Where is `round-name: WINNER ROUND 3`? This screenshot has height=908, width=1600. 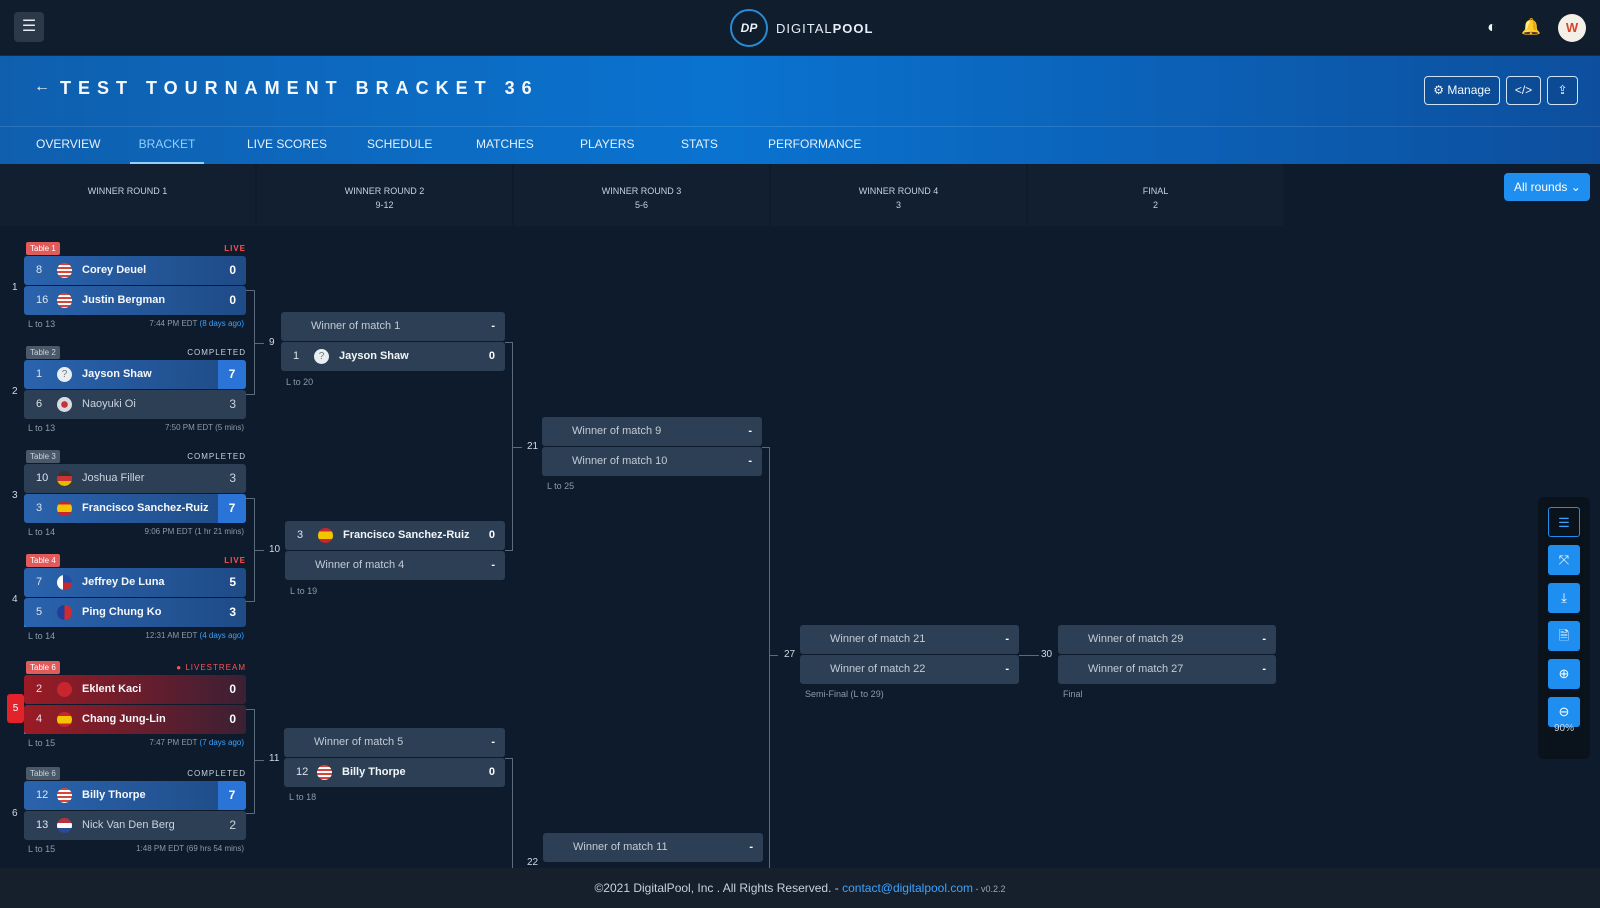
round-name: WINNER ROUND 3 is located at coordinates (641, 191).